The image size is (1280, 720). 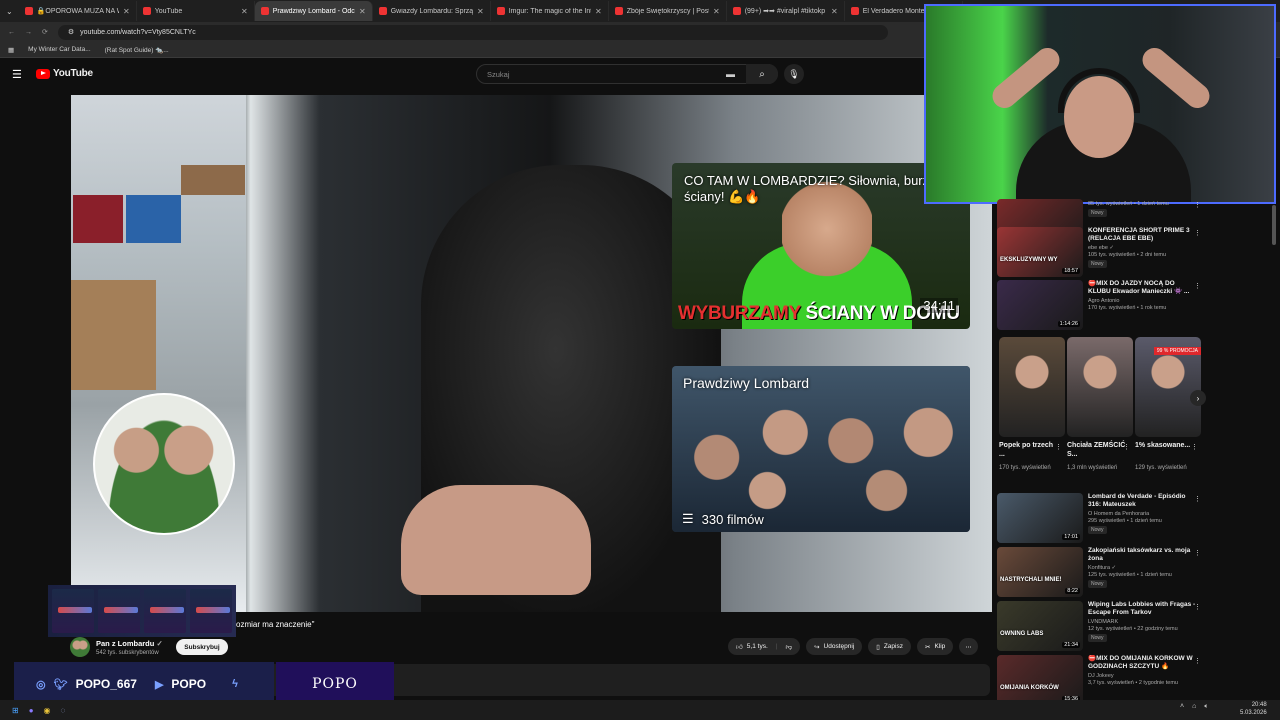 What do you see at coordinates (1040, 626) in the screenshot?
I see `video-thumbnail: OWNING LABS 21:34` at bounding box center [1040, 626].